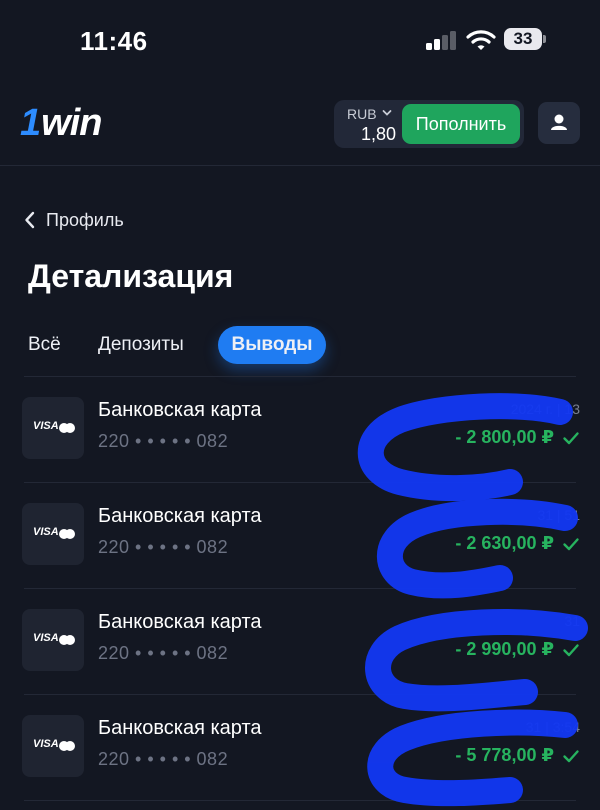 This screenshot has width=600, height=810. Describe the element at coordinates (300, 40) in the screenshot. I see `status-bar: 11:46 33` at that location.